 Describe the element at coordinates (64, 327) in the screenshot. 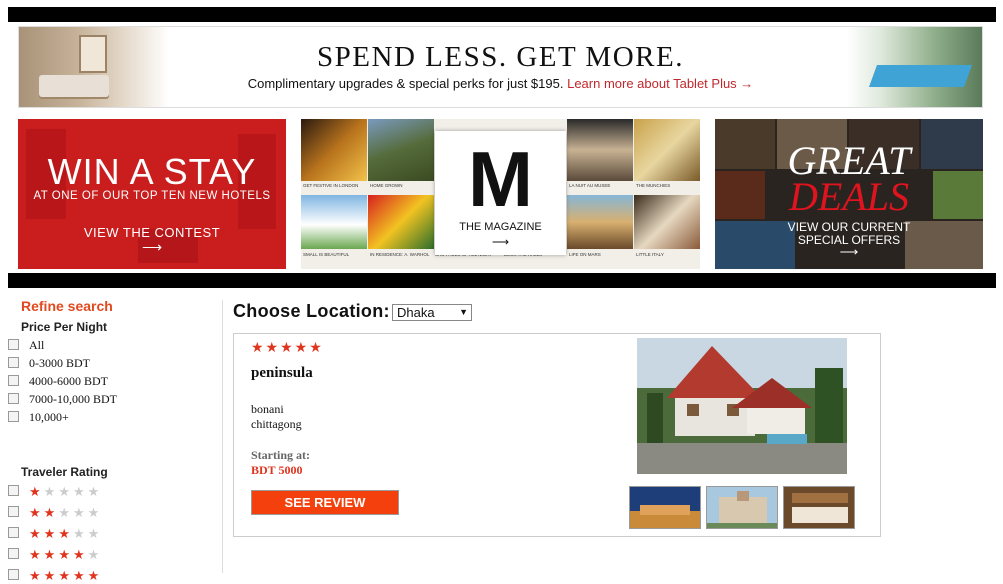

I see `price-filter-title: Price Per Night` at that location.